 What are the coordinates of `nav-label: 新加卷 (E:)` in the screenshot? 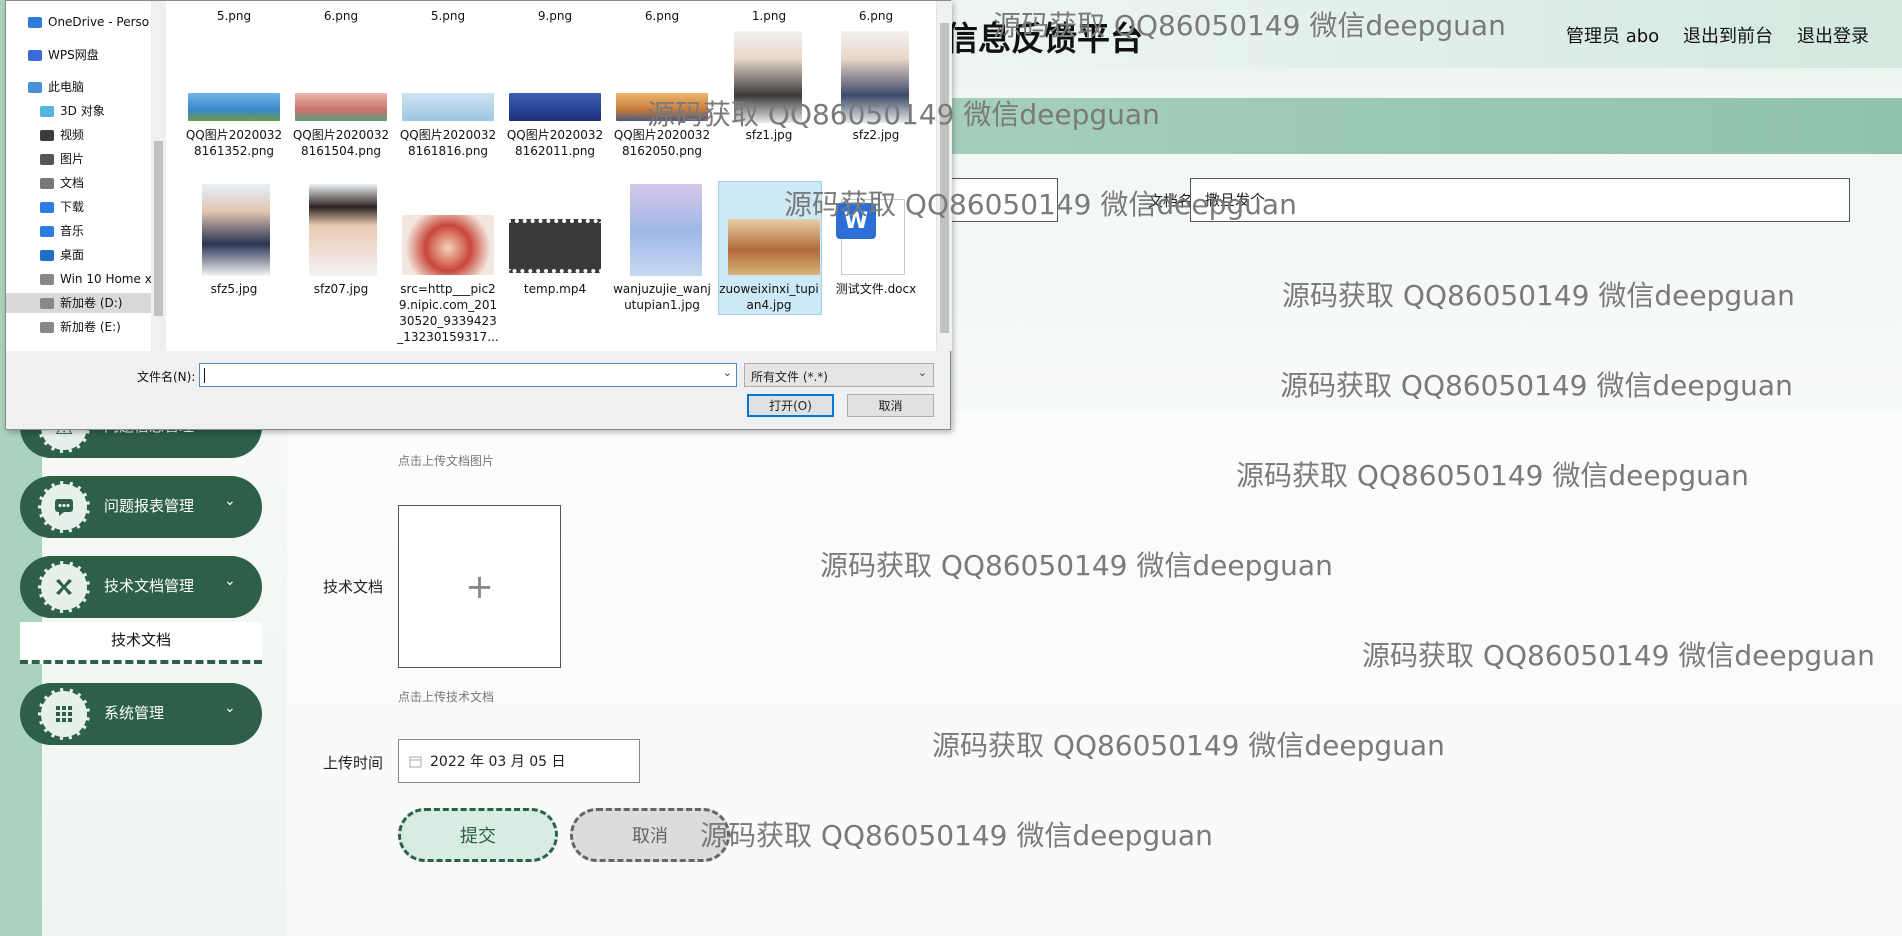 It's located at (90, 327).